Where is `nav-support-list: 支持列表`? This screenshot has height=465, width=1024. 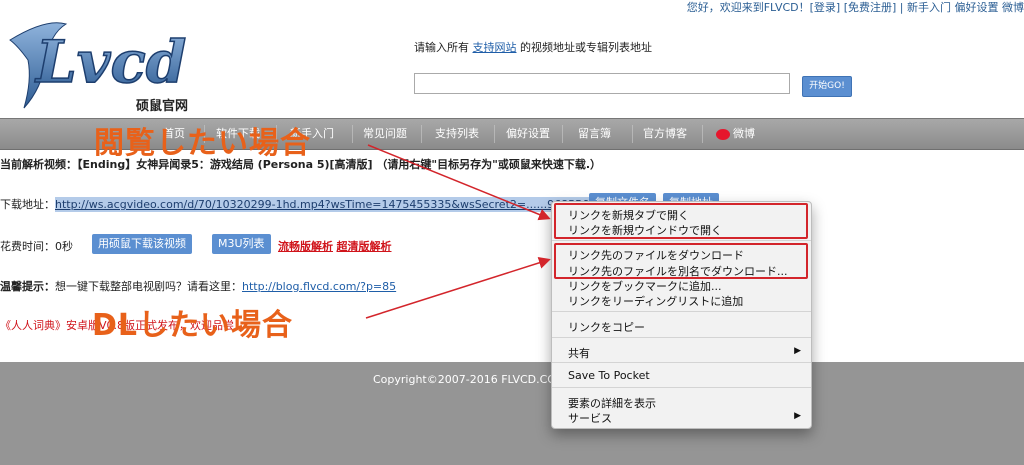
nav-support-list: 支持列表 is located at coordinates (457, 134).